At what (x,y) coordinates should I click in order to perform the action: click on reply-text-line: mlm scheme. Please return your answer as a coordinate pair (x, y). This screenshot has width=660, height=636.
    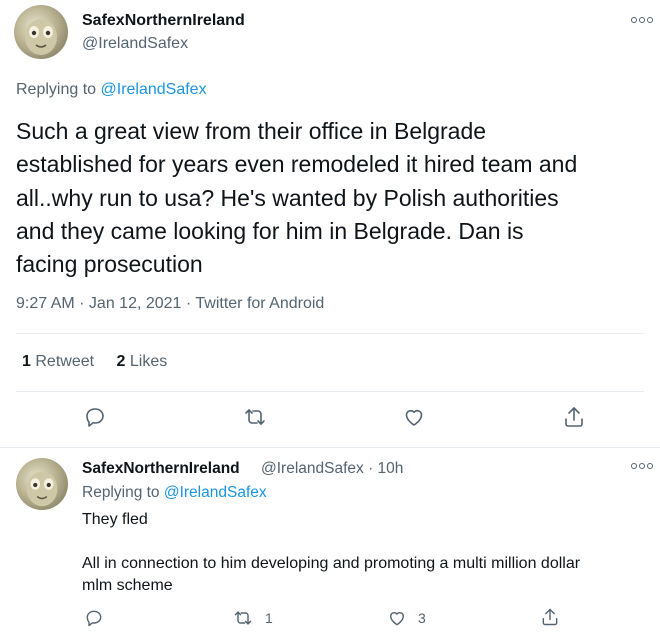
    Looking at the image, I should click on (127, 585).